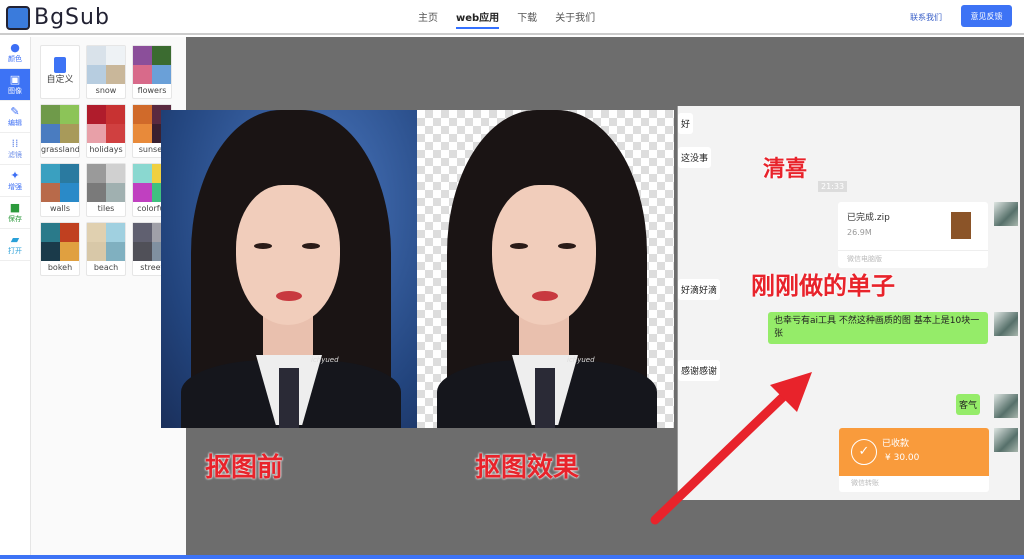  I want to click on red-arrow, so click(731, 448).